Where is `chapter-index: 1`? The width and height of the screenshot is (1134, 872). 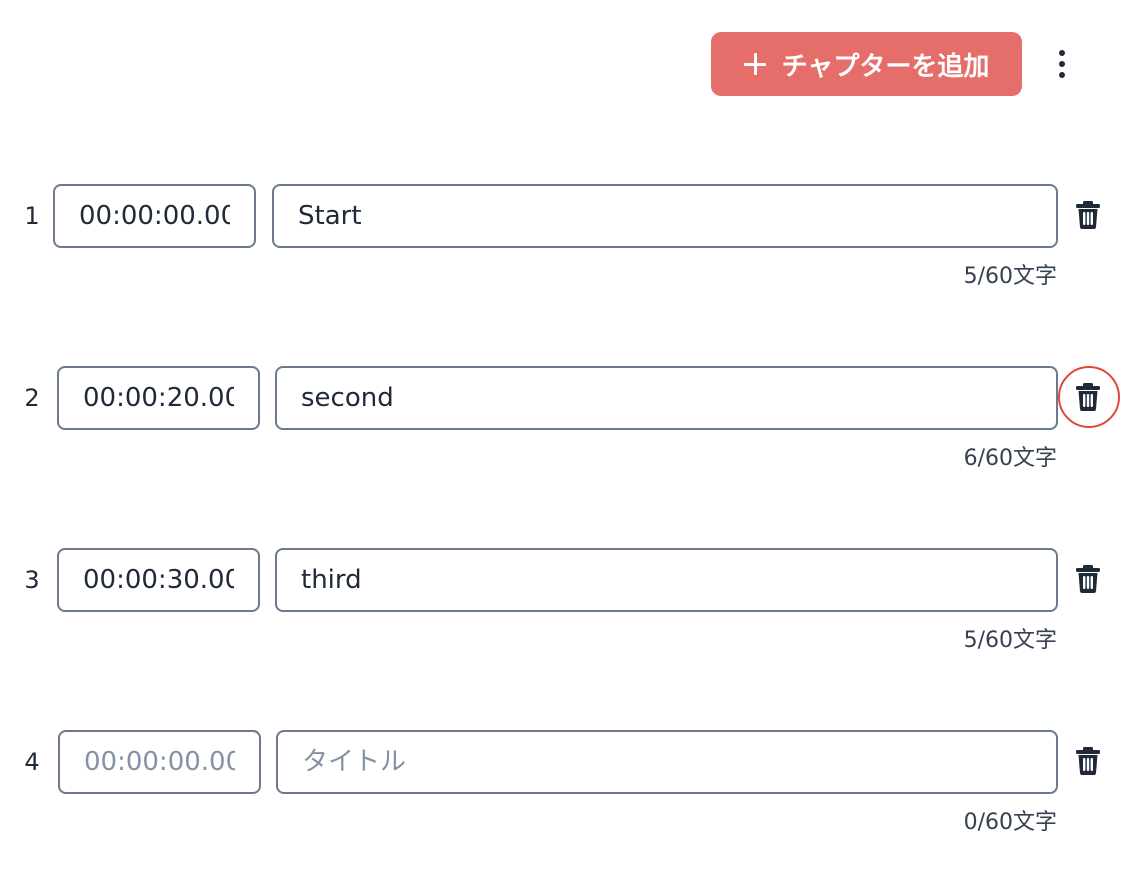
chapter-index: 1 is located at coordinates (32, 216).